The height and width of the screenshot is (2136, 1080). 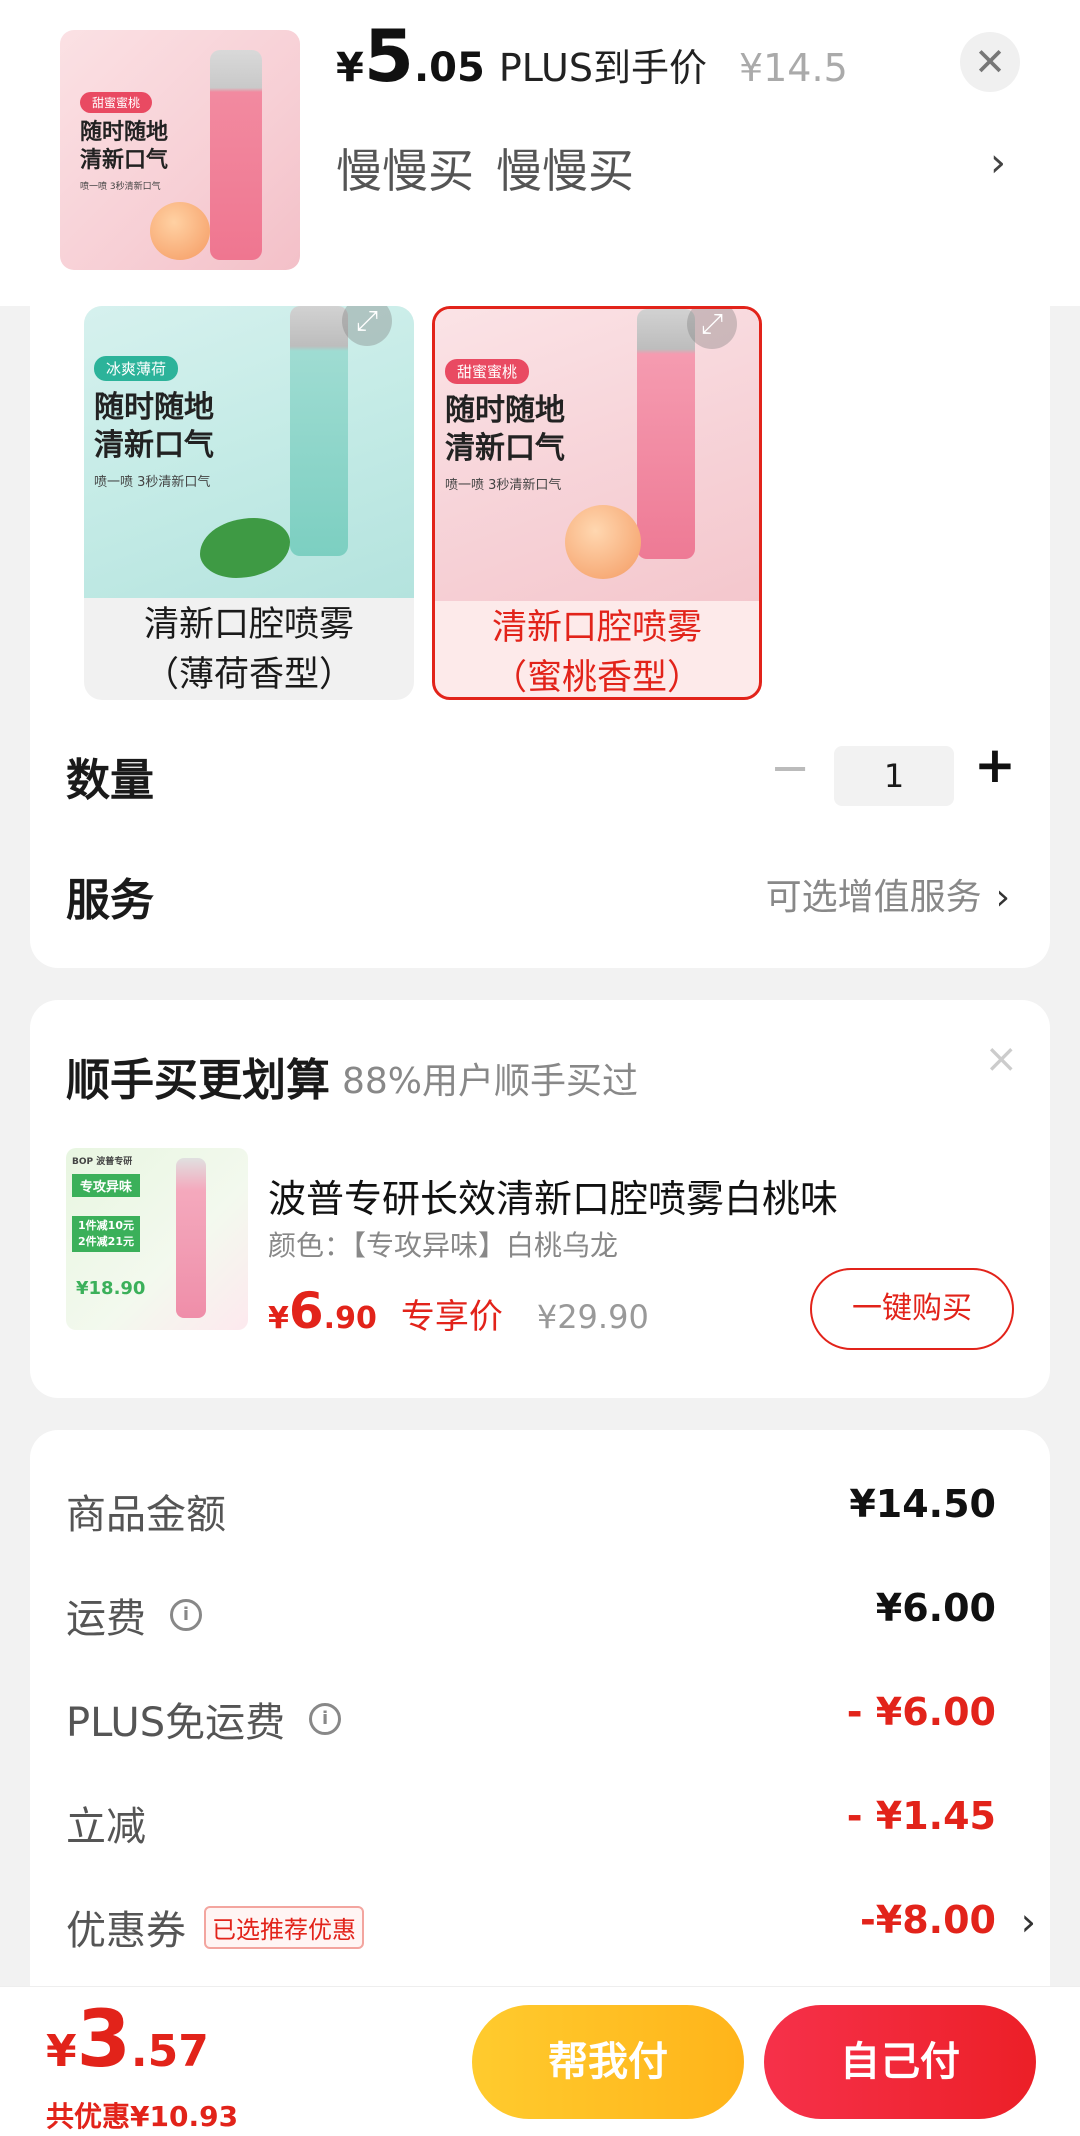 I want to click on fee-label: 立减, so click(x=106, y=1823).